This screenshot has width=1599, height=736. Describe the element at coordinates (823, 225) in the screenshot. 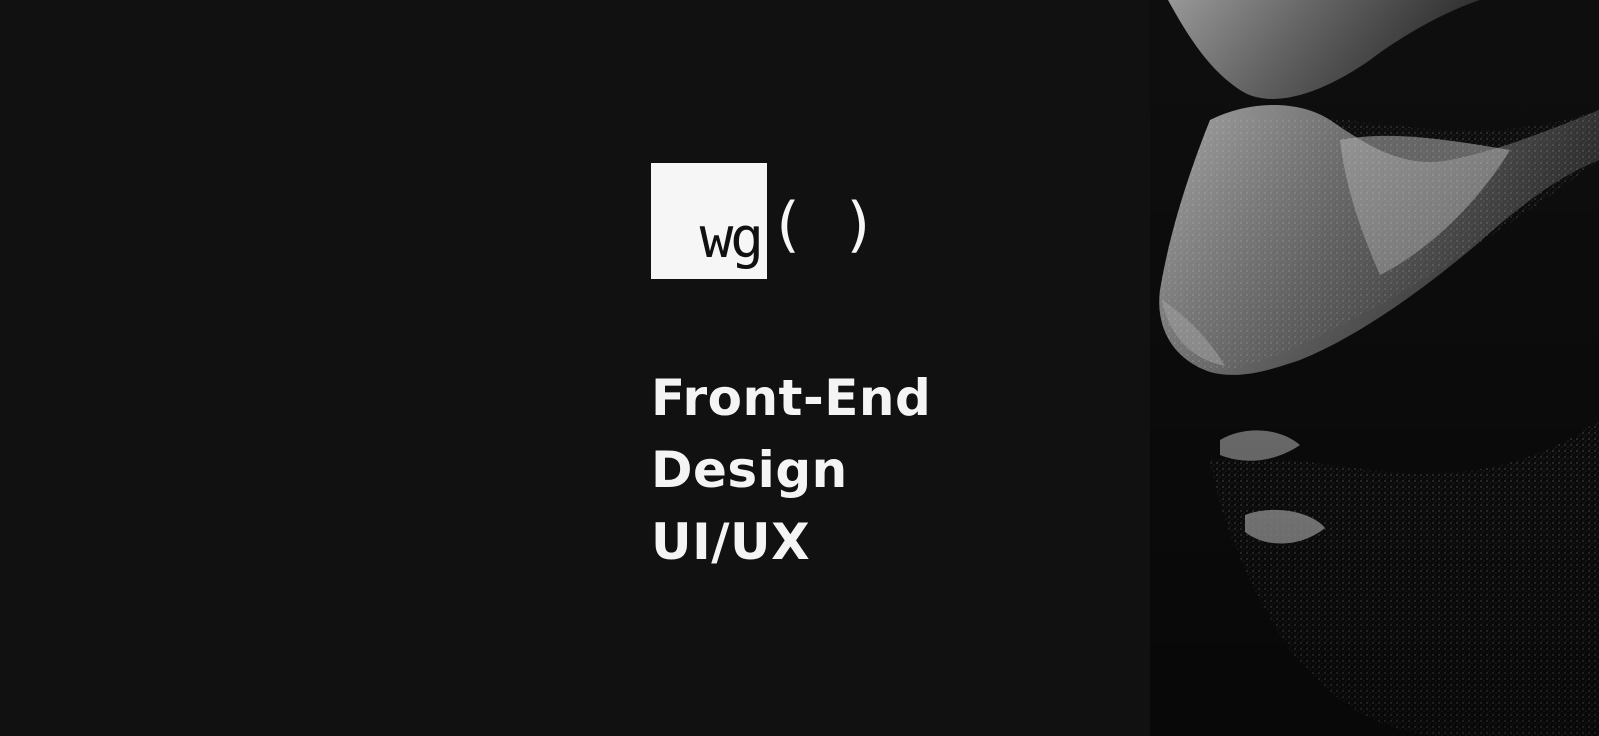

I see `logo-parens: ( )` at that location.